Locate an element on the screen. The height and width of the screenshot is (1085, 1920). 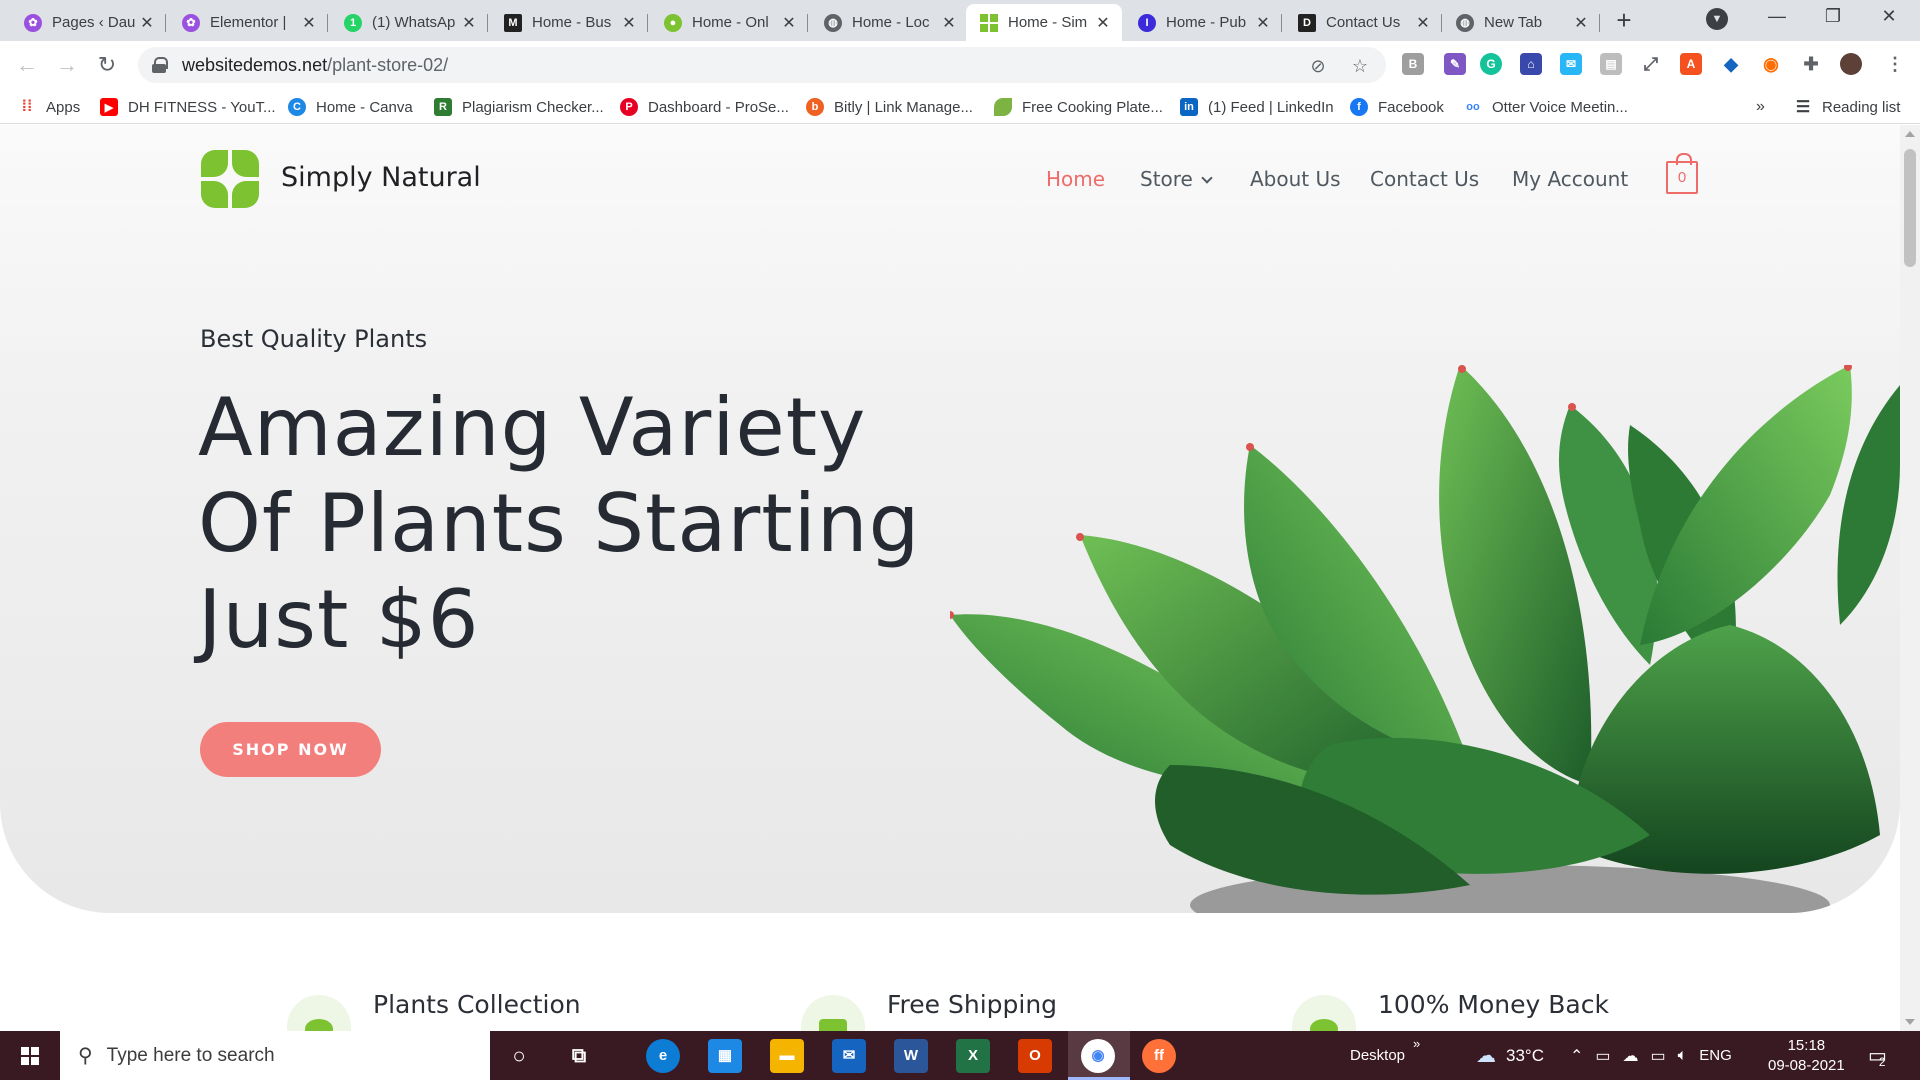
nav-about-us: About Us is located at coordinates (1295, 179).